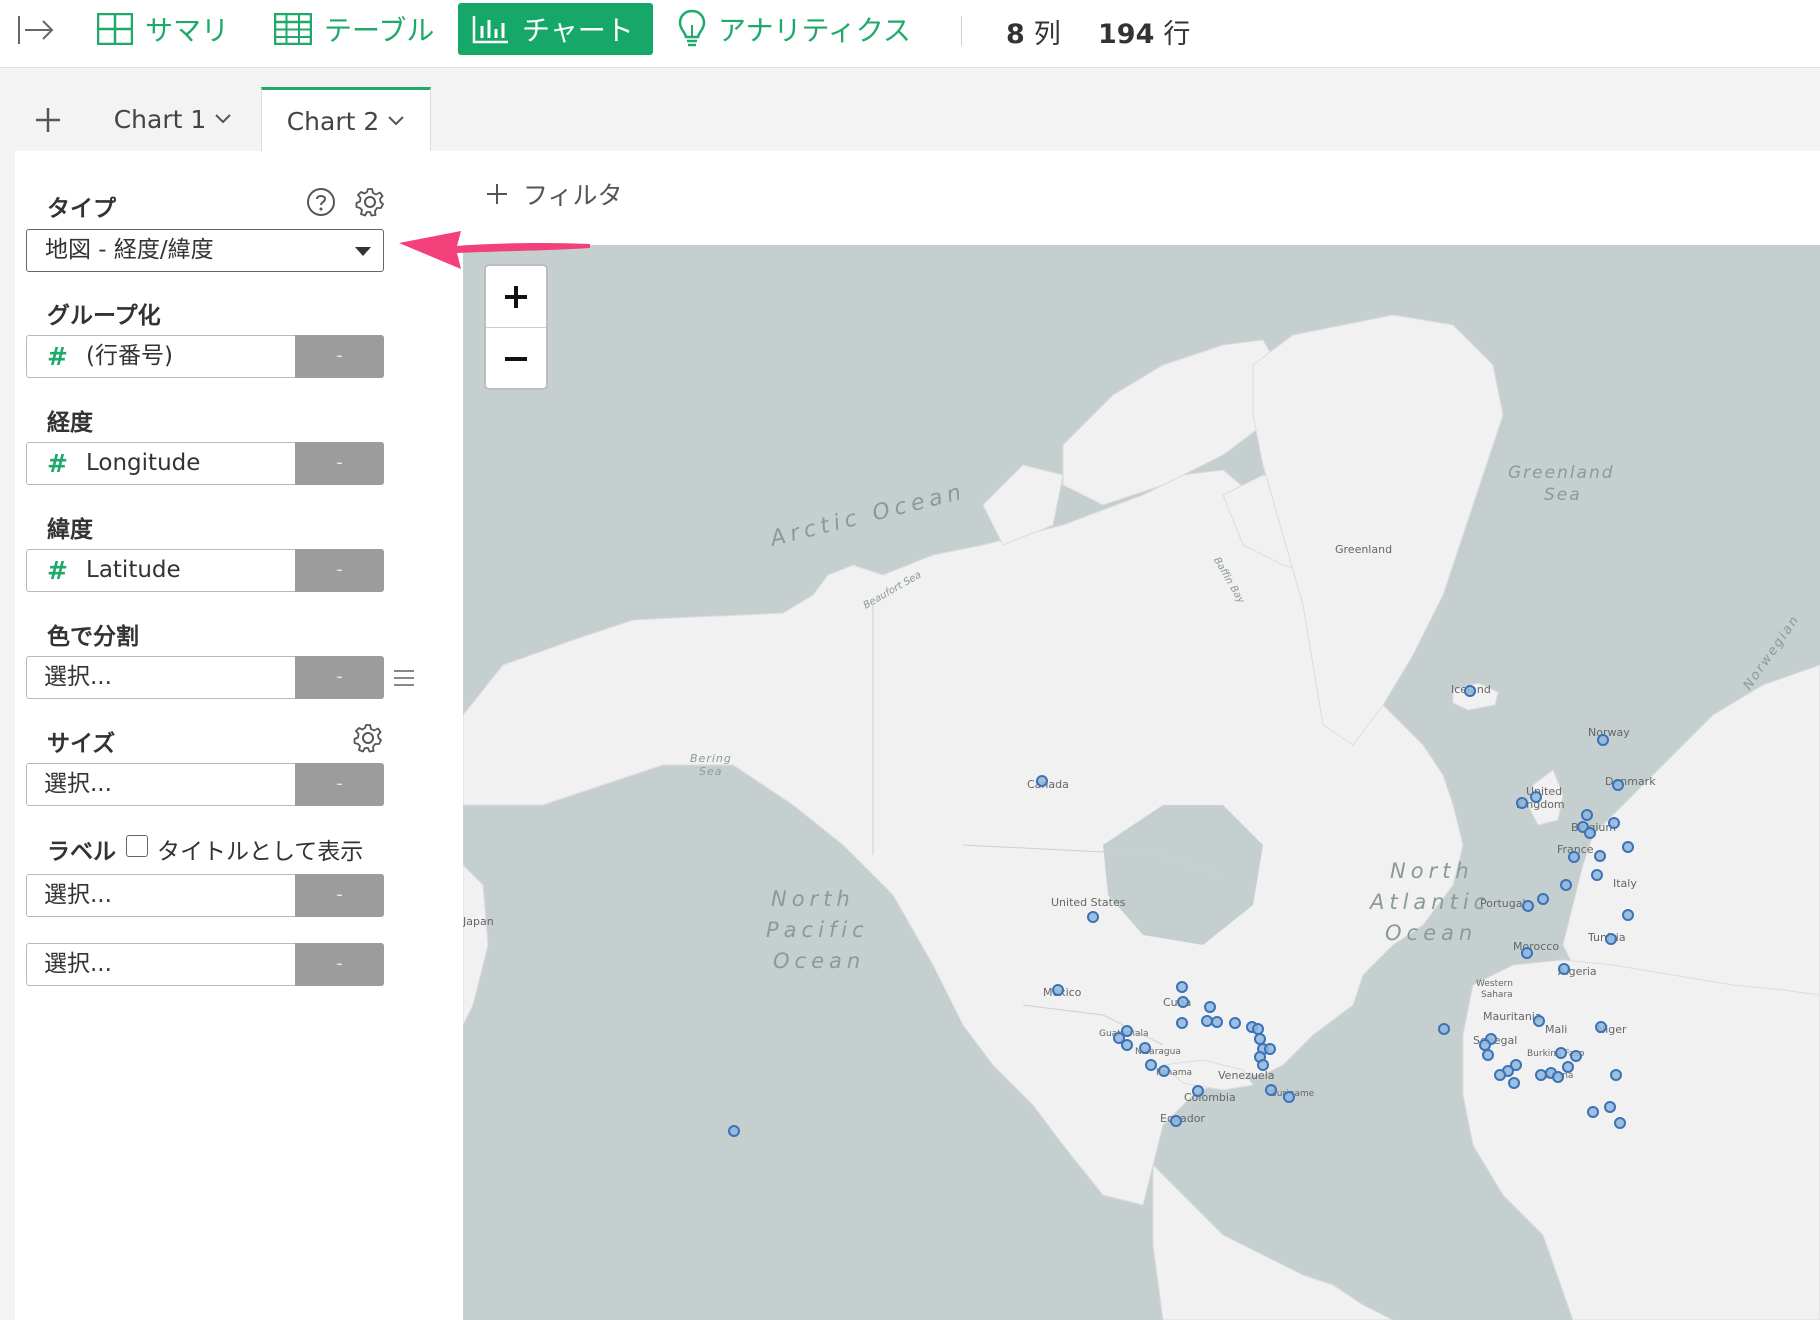 The image size is (1820, 1320). I want to click on label-field-1: 選択... -, so click(205, 895).